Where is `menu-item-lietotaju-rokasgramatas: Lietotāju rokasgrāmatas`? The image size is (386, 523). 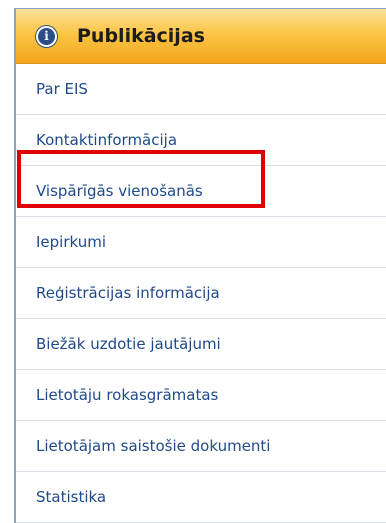
menu-item-lietotaju-rokasgramatas: Lietotāju rokasgrāmatas is located at coordinates (201, 395).